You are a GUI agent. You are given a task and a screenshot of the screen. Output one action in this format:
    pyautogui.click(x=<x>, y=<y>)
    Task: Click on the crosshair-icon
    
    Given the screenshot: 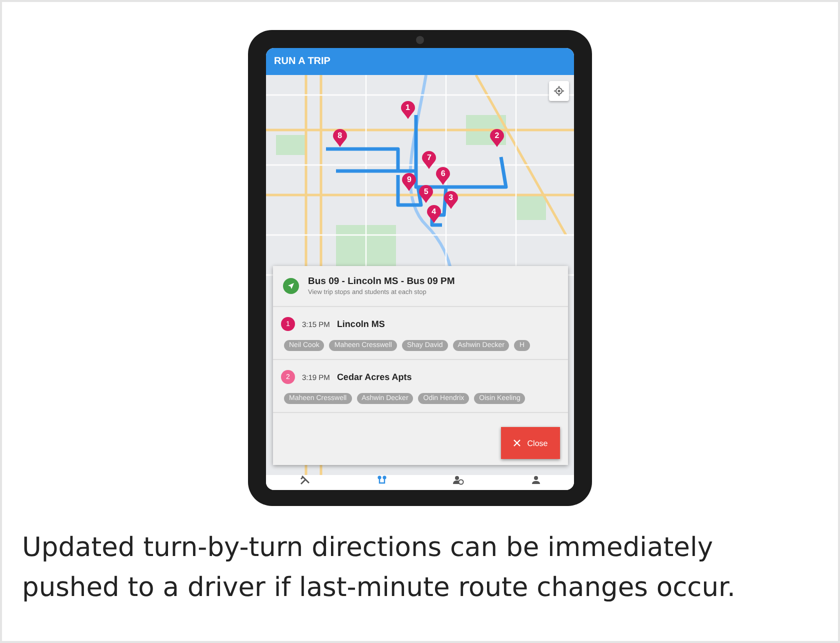 What is the action you would take?
    pyautogui.click(x=559, y=91)
    